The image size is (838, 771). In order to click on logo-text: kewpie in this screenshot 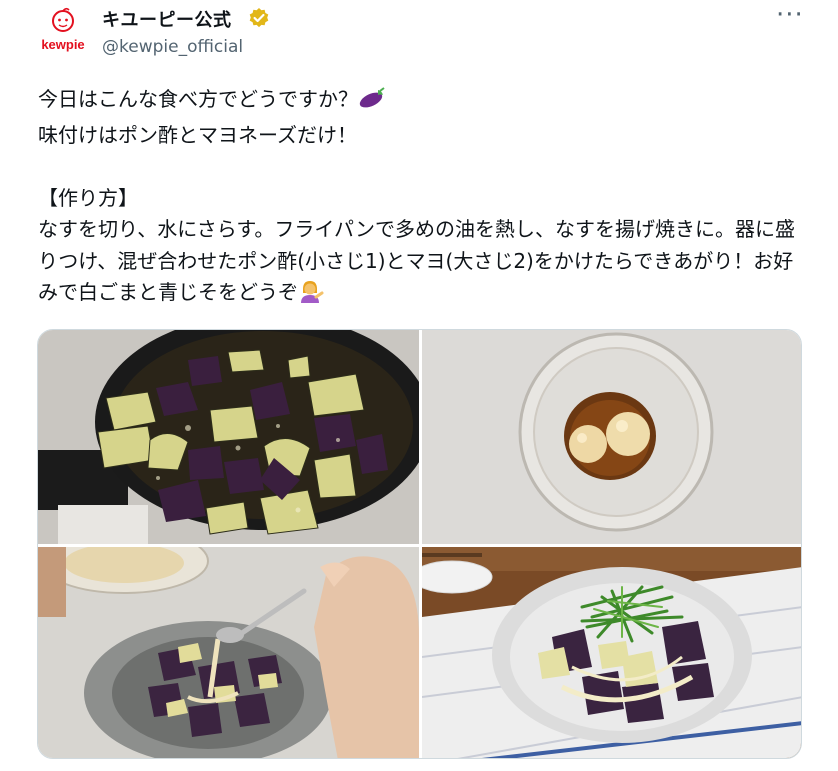, I will do `click(62, 44)`.